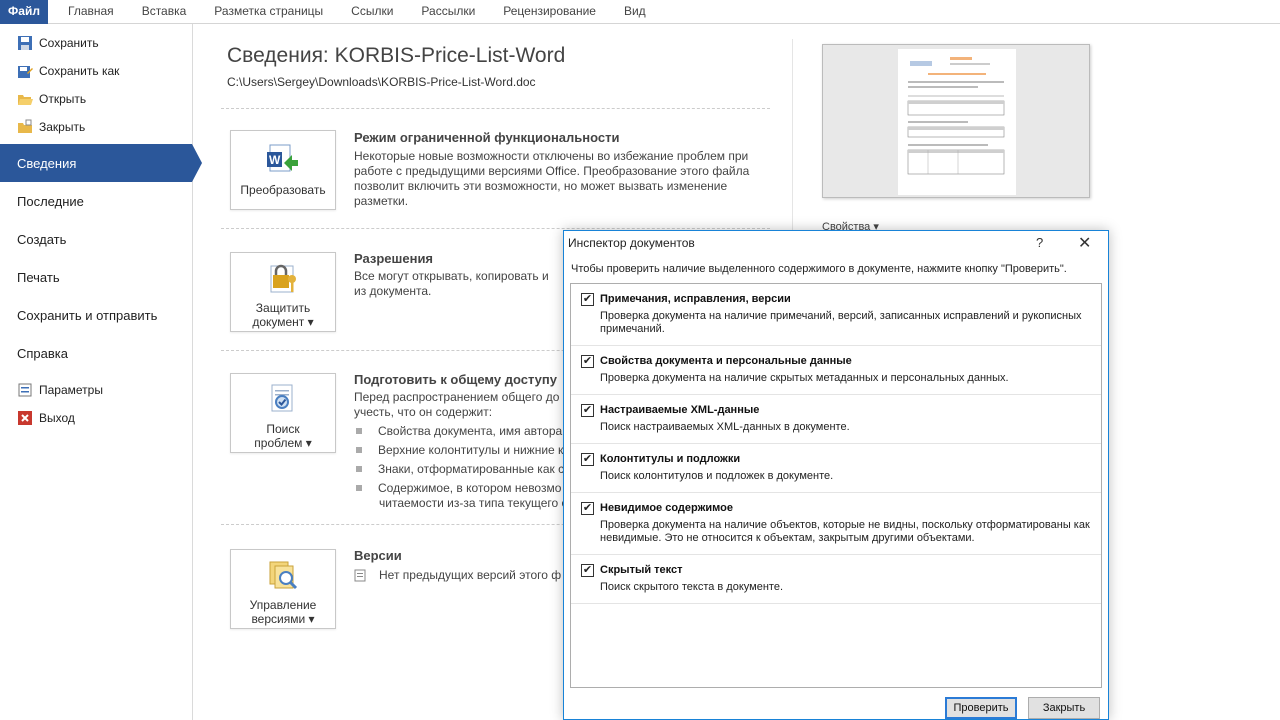 Image resolution: width=1280 pixels, height=720 pixels. What do you see at coordinates (283, 619) in the screenshot?
I see `manage-versions-label-2: версиями ▾` at bounding box center [283, 619].